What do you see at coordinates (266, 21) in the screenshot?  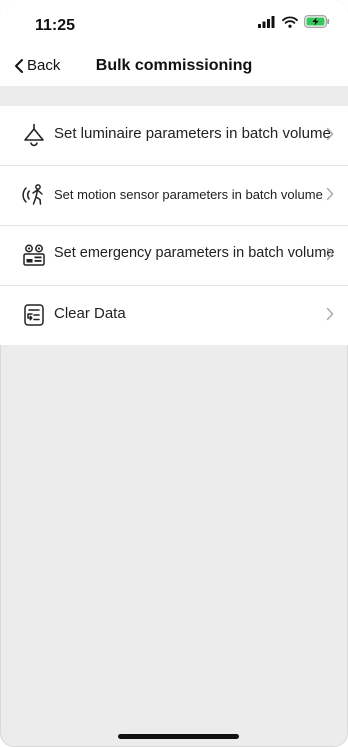 I see `signal-icon` at bounding box center [266, 21].